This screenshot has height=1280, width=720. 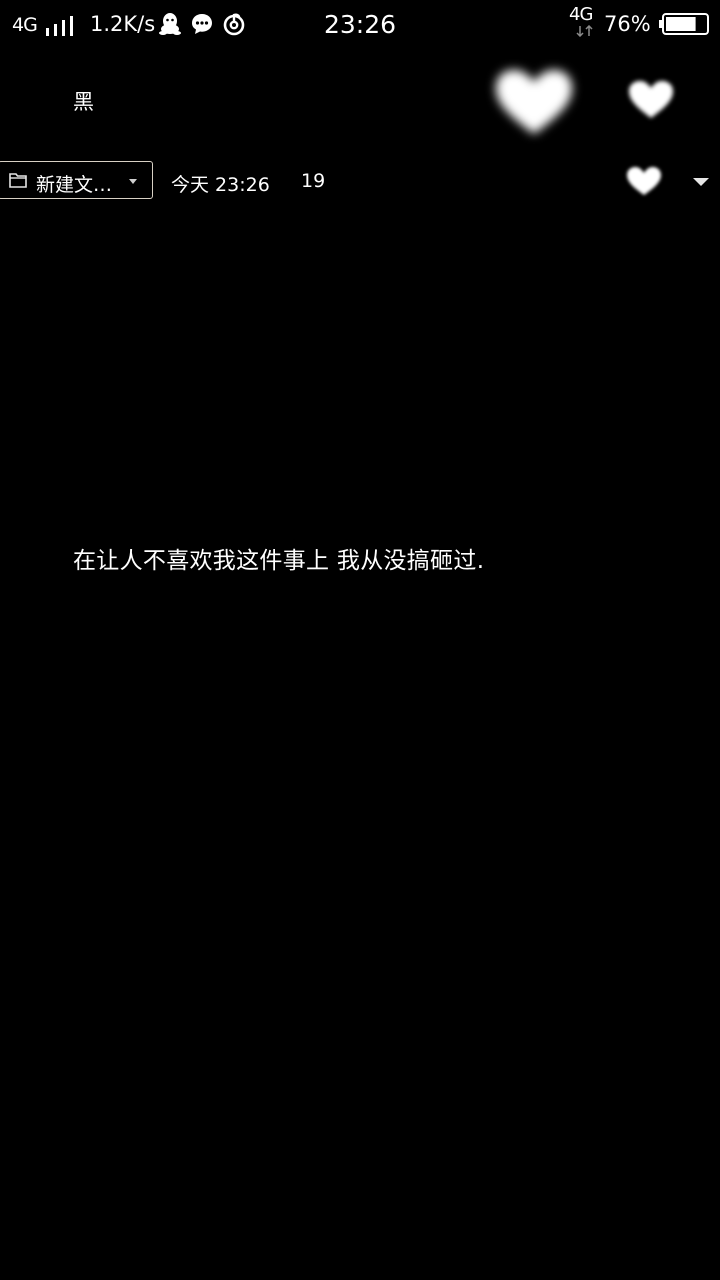 What do you see at coordinates (133, 181) in the screenshot?
I see `chevron-down-icon` at bounding box center [133, 181].